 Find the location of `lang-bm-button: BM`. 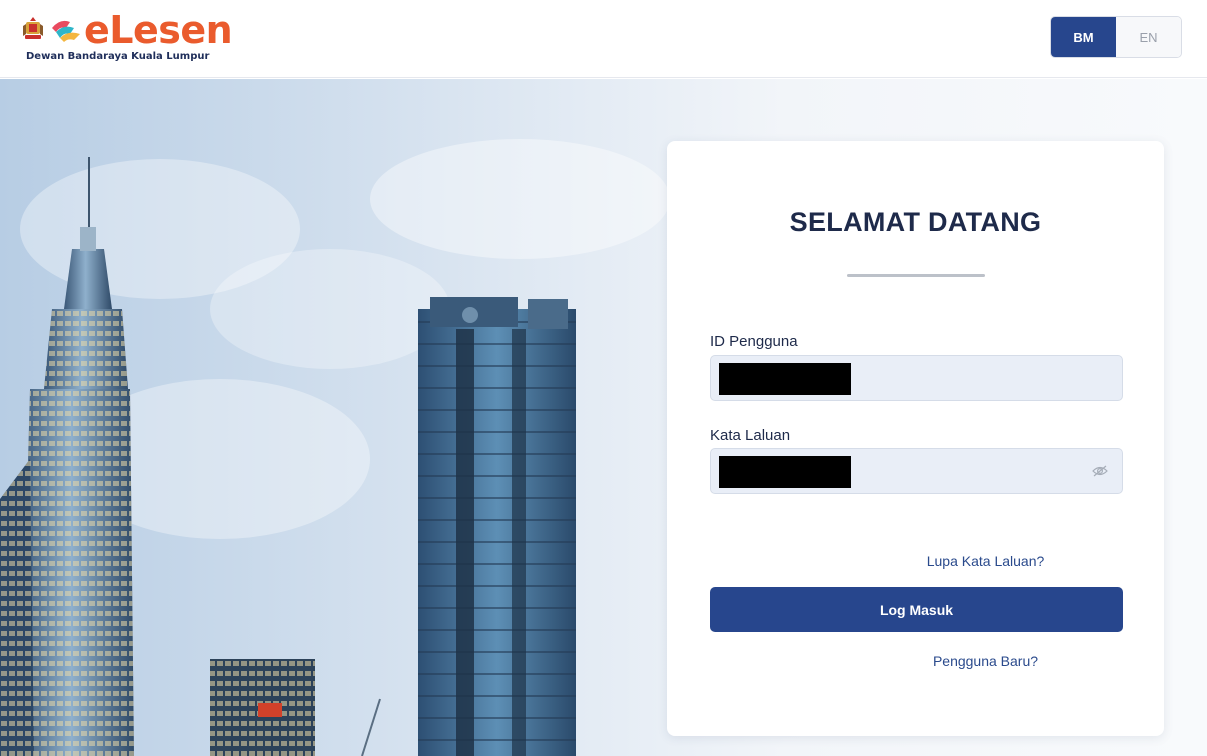

lang-bm-button: BM is located at coordinates (1083, 37).